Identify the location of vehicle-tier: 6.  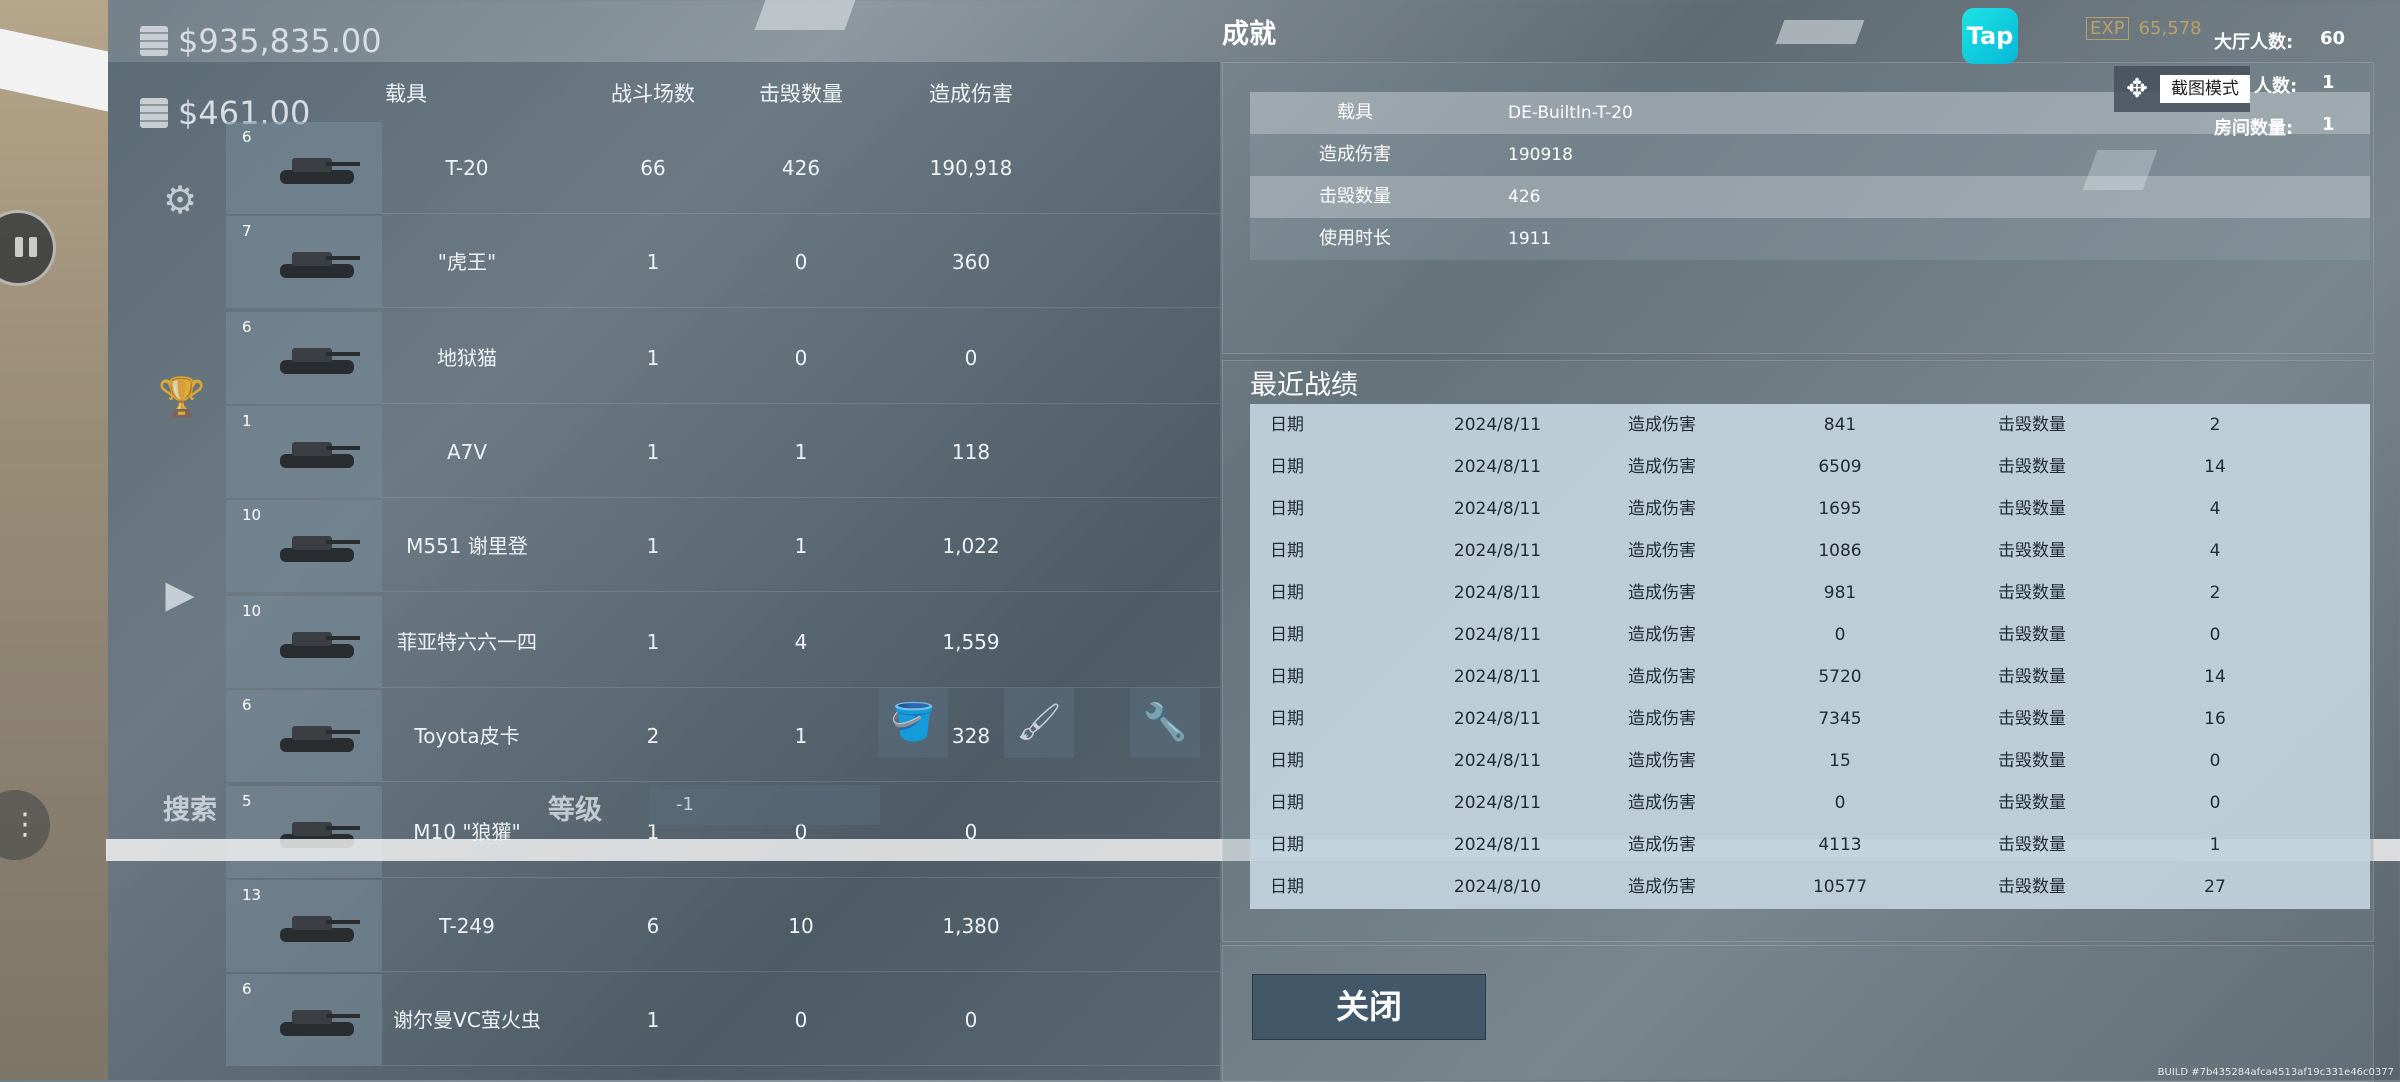
(247, 137).